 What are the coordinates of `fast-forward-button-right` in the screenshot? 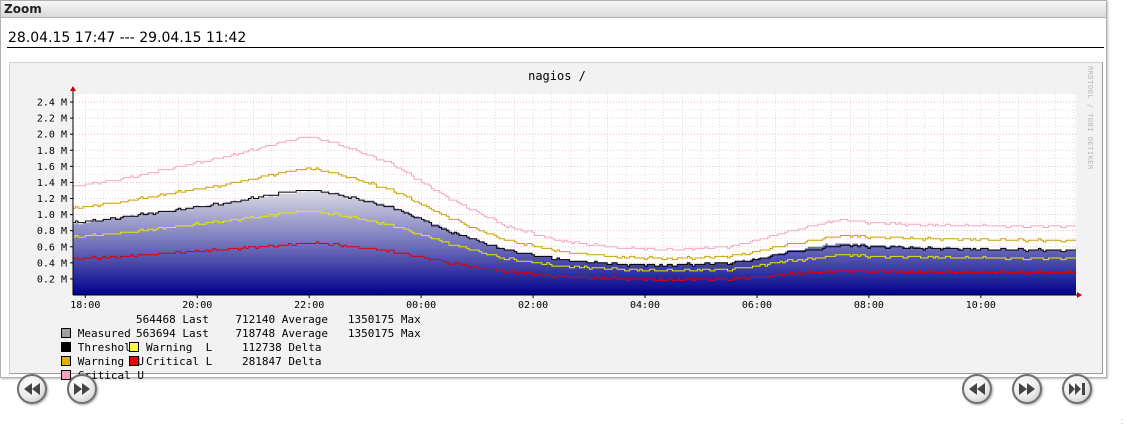 It's located at (1027, 389).